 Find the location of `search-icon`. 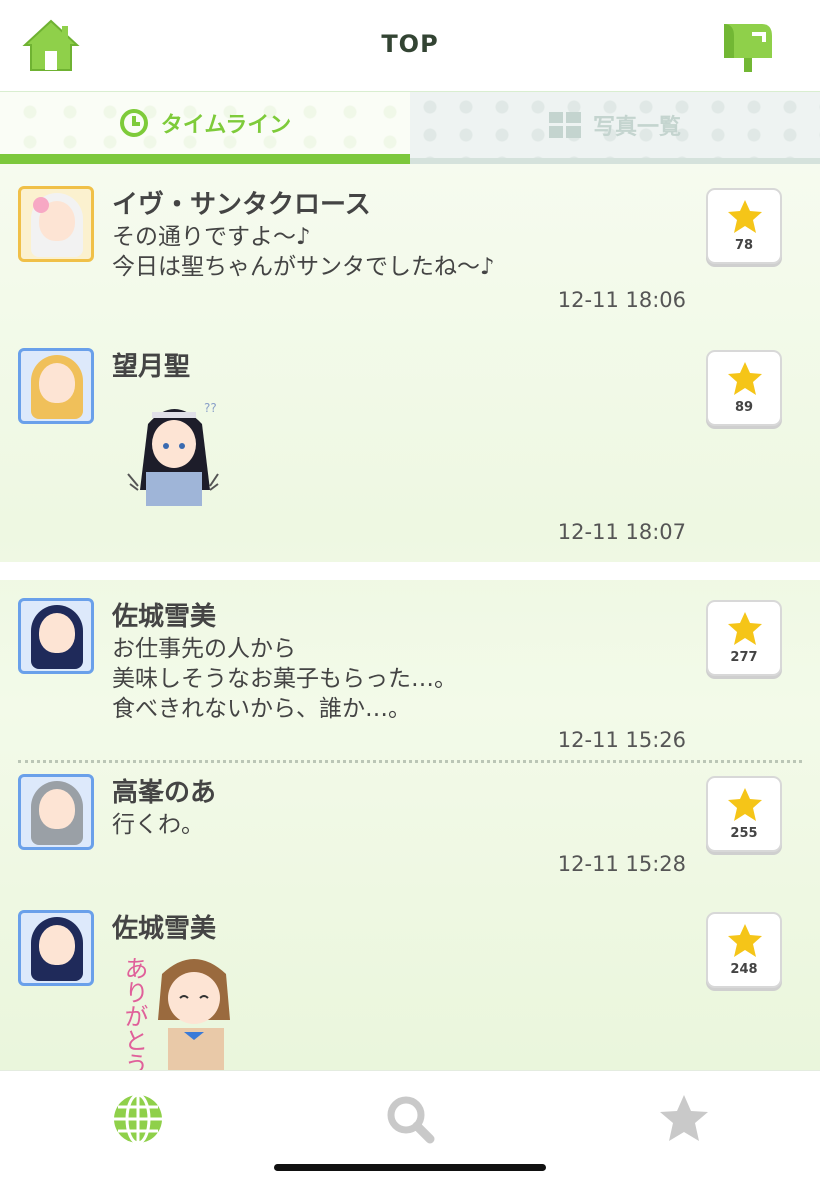

search-icon is located at coordinates (410, 1119).